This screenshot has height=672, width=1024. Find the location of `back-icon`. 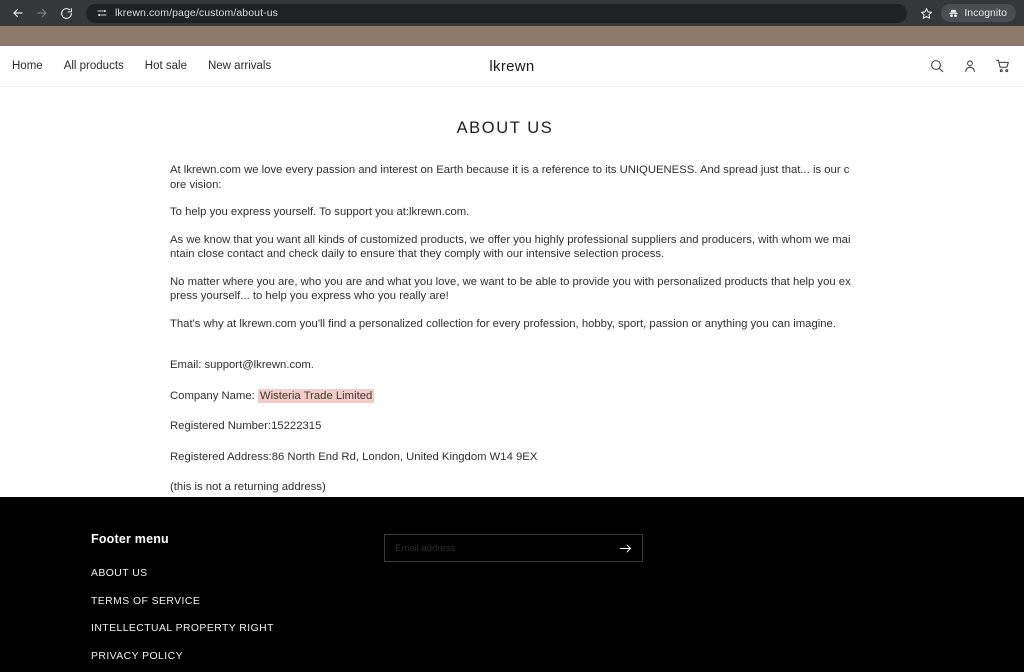

back-icon is located at coordinates (18, 13).